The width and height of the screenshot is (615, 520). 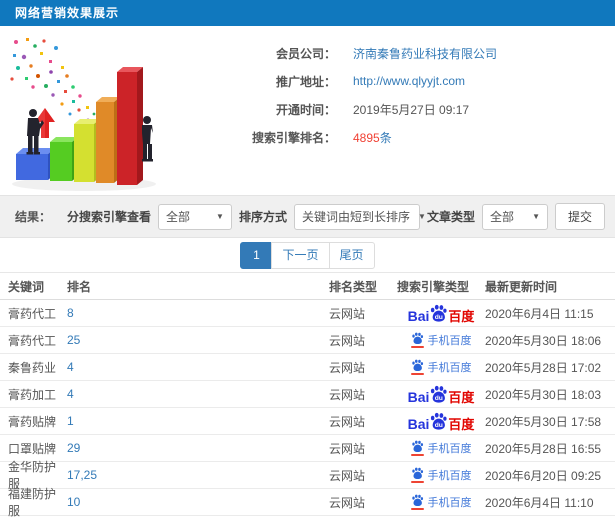 I want to click on header-keyword: 关键词, so click(x=26, y=286).